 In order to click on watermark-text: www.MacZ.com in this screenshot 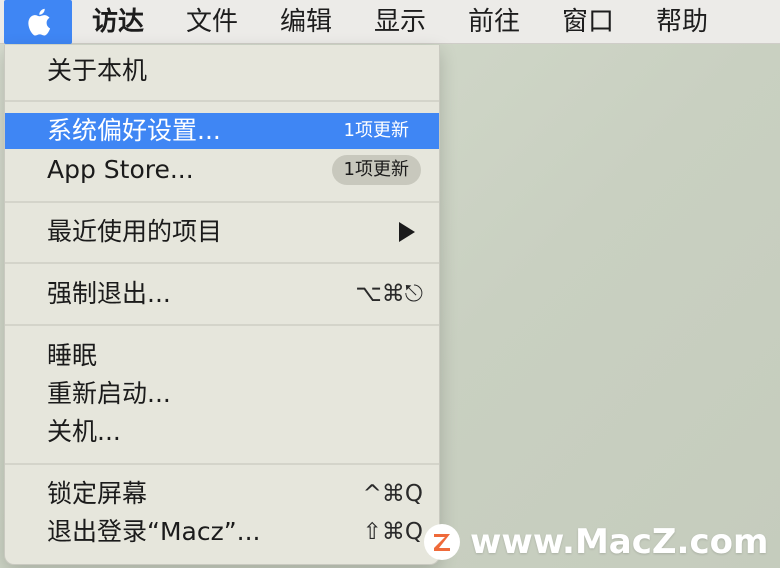, I will do `click(619, 542)`.